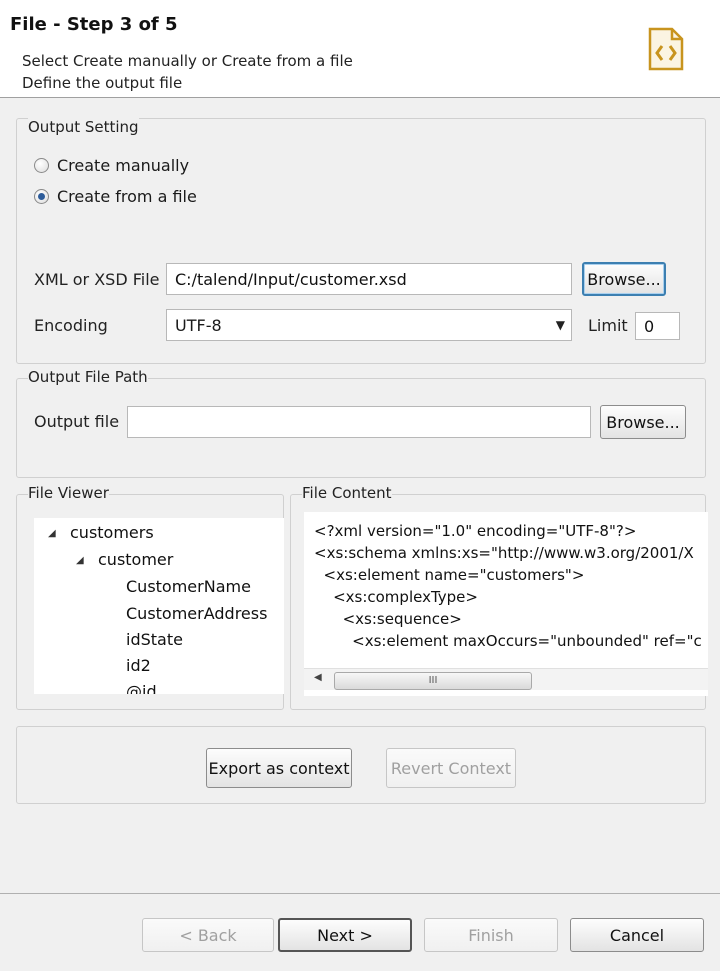  I want to click on back-button: < Back, so click(208, 935).